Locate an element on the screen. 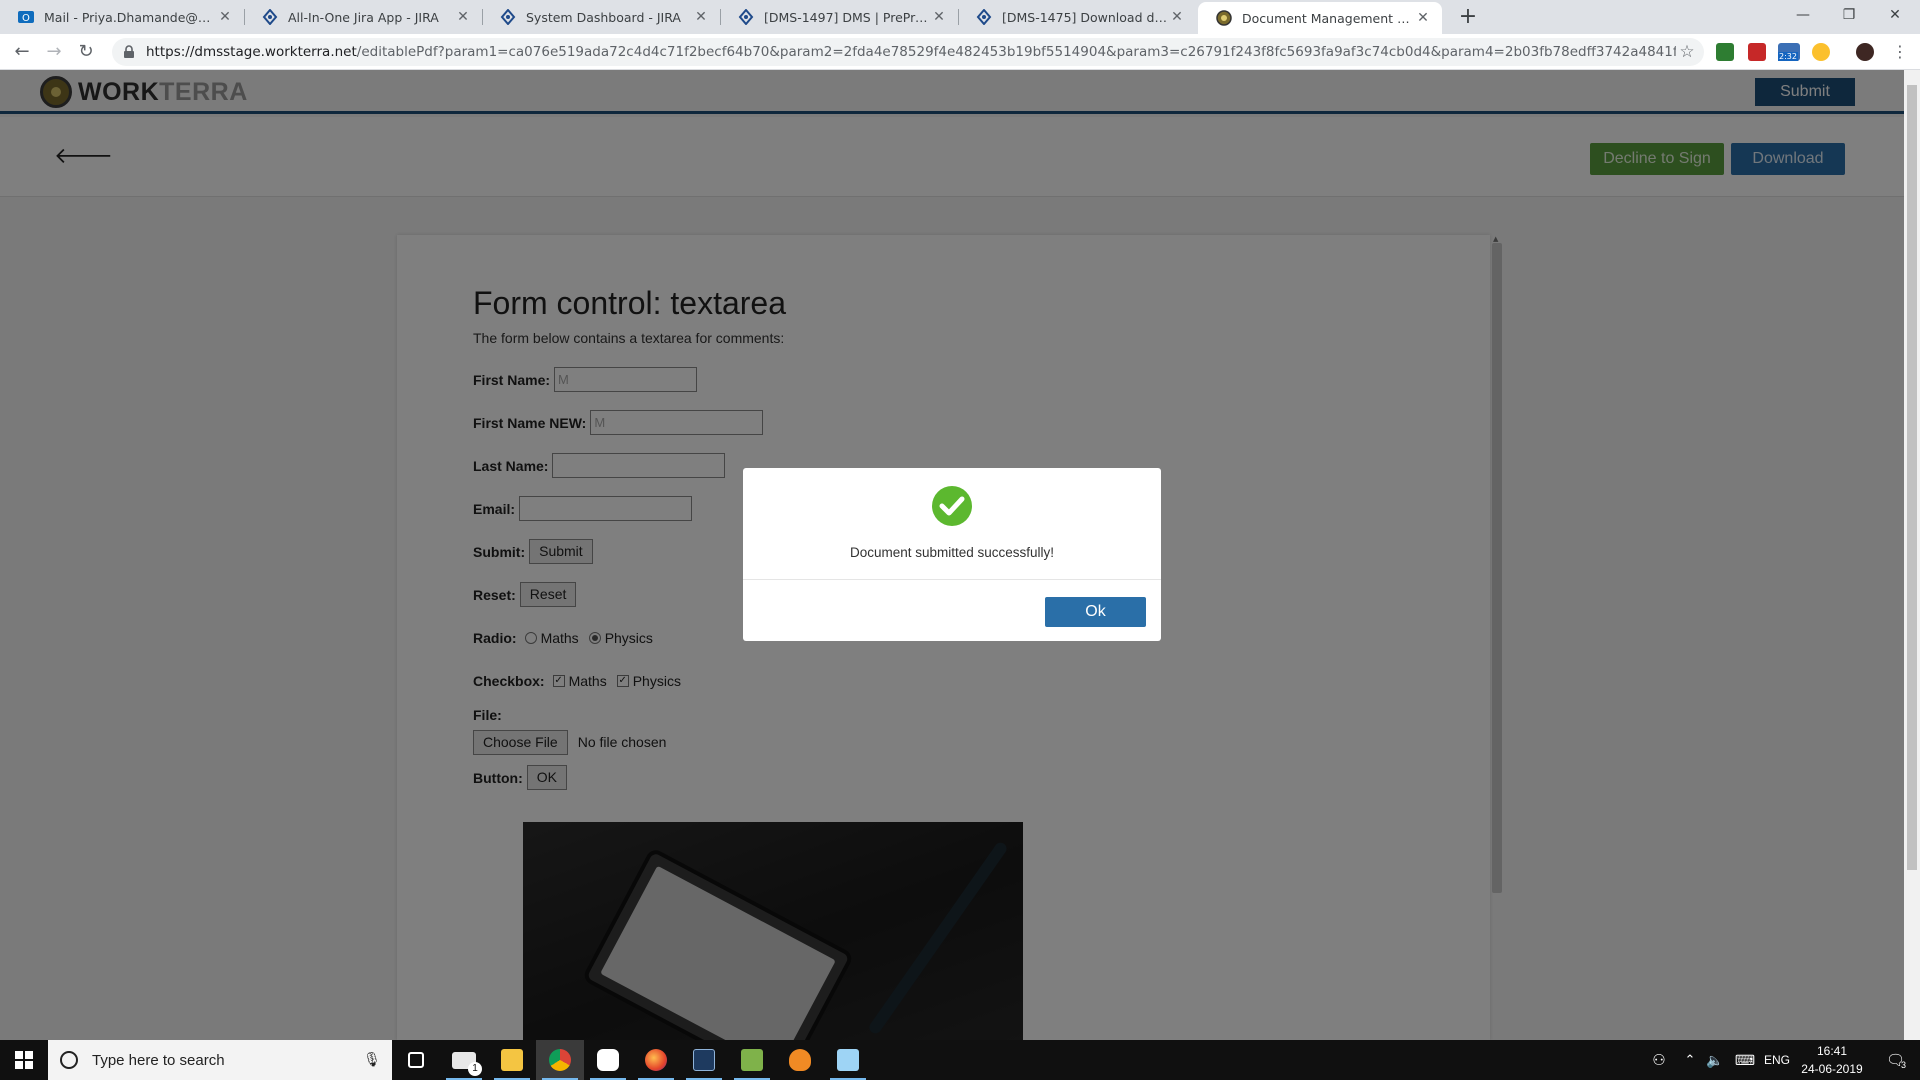 Image resolution: width=1920 pixels, height=1080 pixels. task-view-glyph is located at coordinates (416, 1060).